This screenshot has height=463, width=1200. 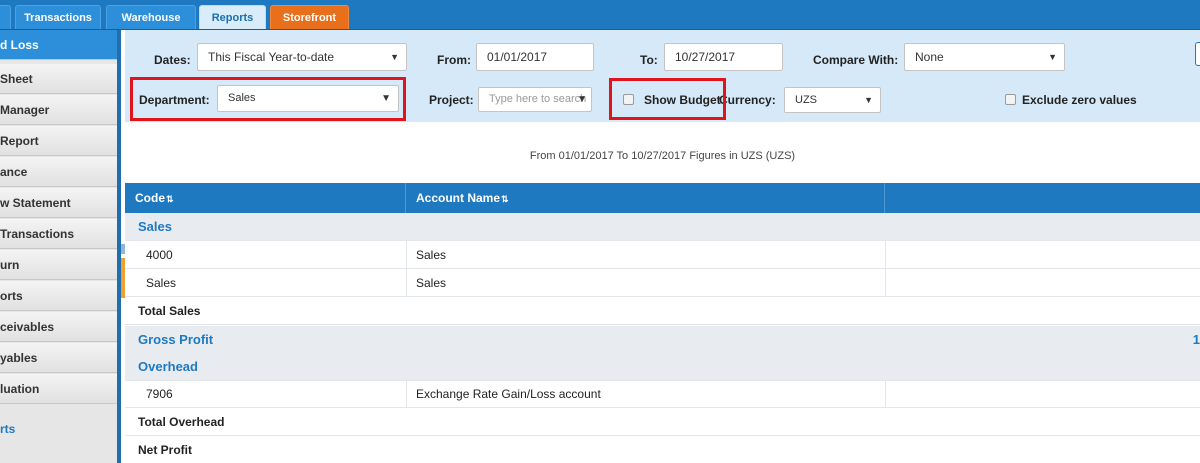 I want to click on sidebar-item-payables: yables, so click(x=58, y=358).